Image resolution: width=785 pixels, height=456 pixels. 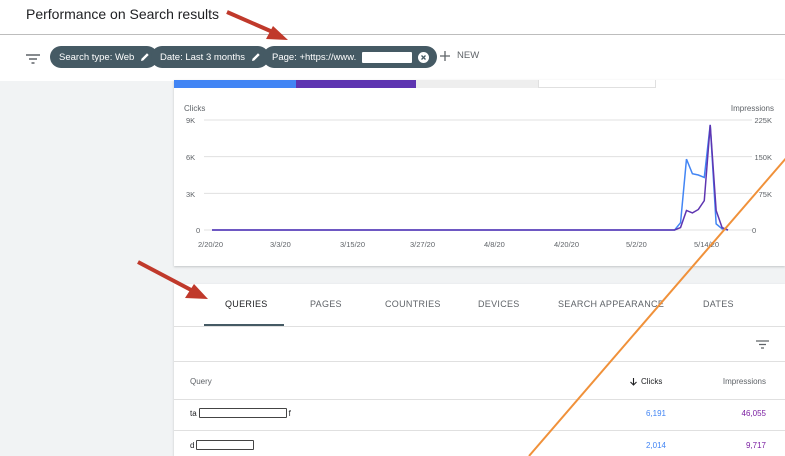 What do you see at coordinates (97, 57) in the screenshot?
I see `search-type-chip-label: Search type: Web` at bounding box center [97, 57].